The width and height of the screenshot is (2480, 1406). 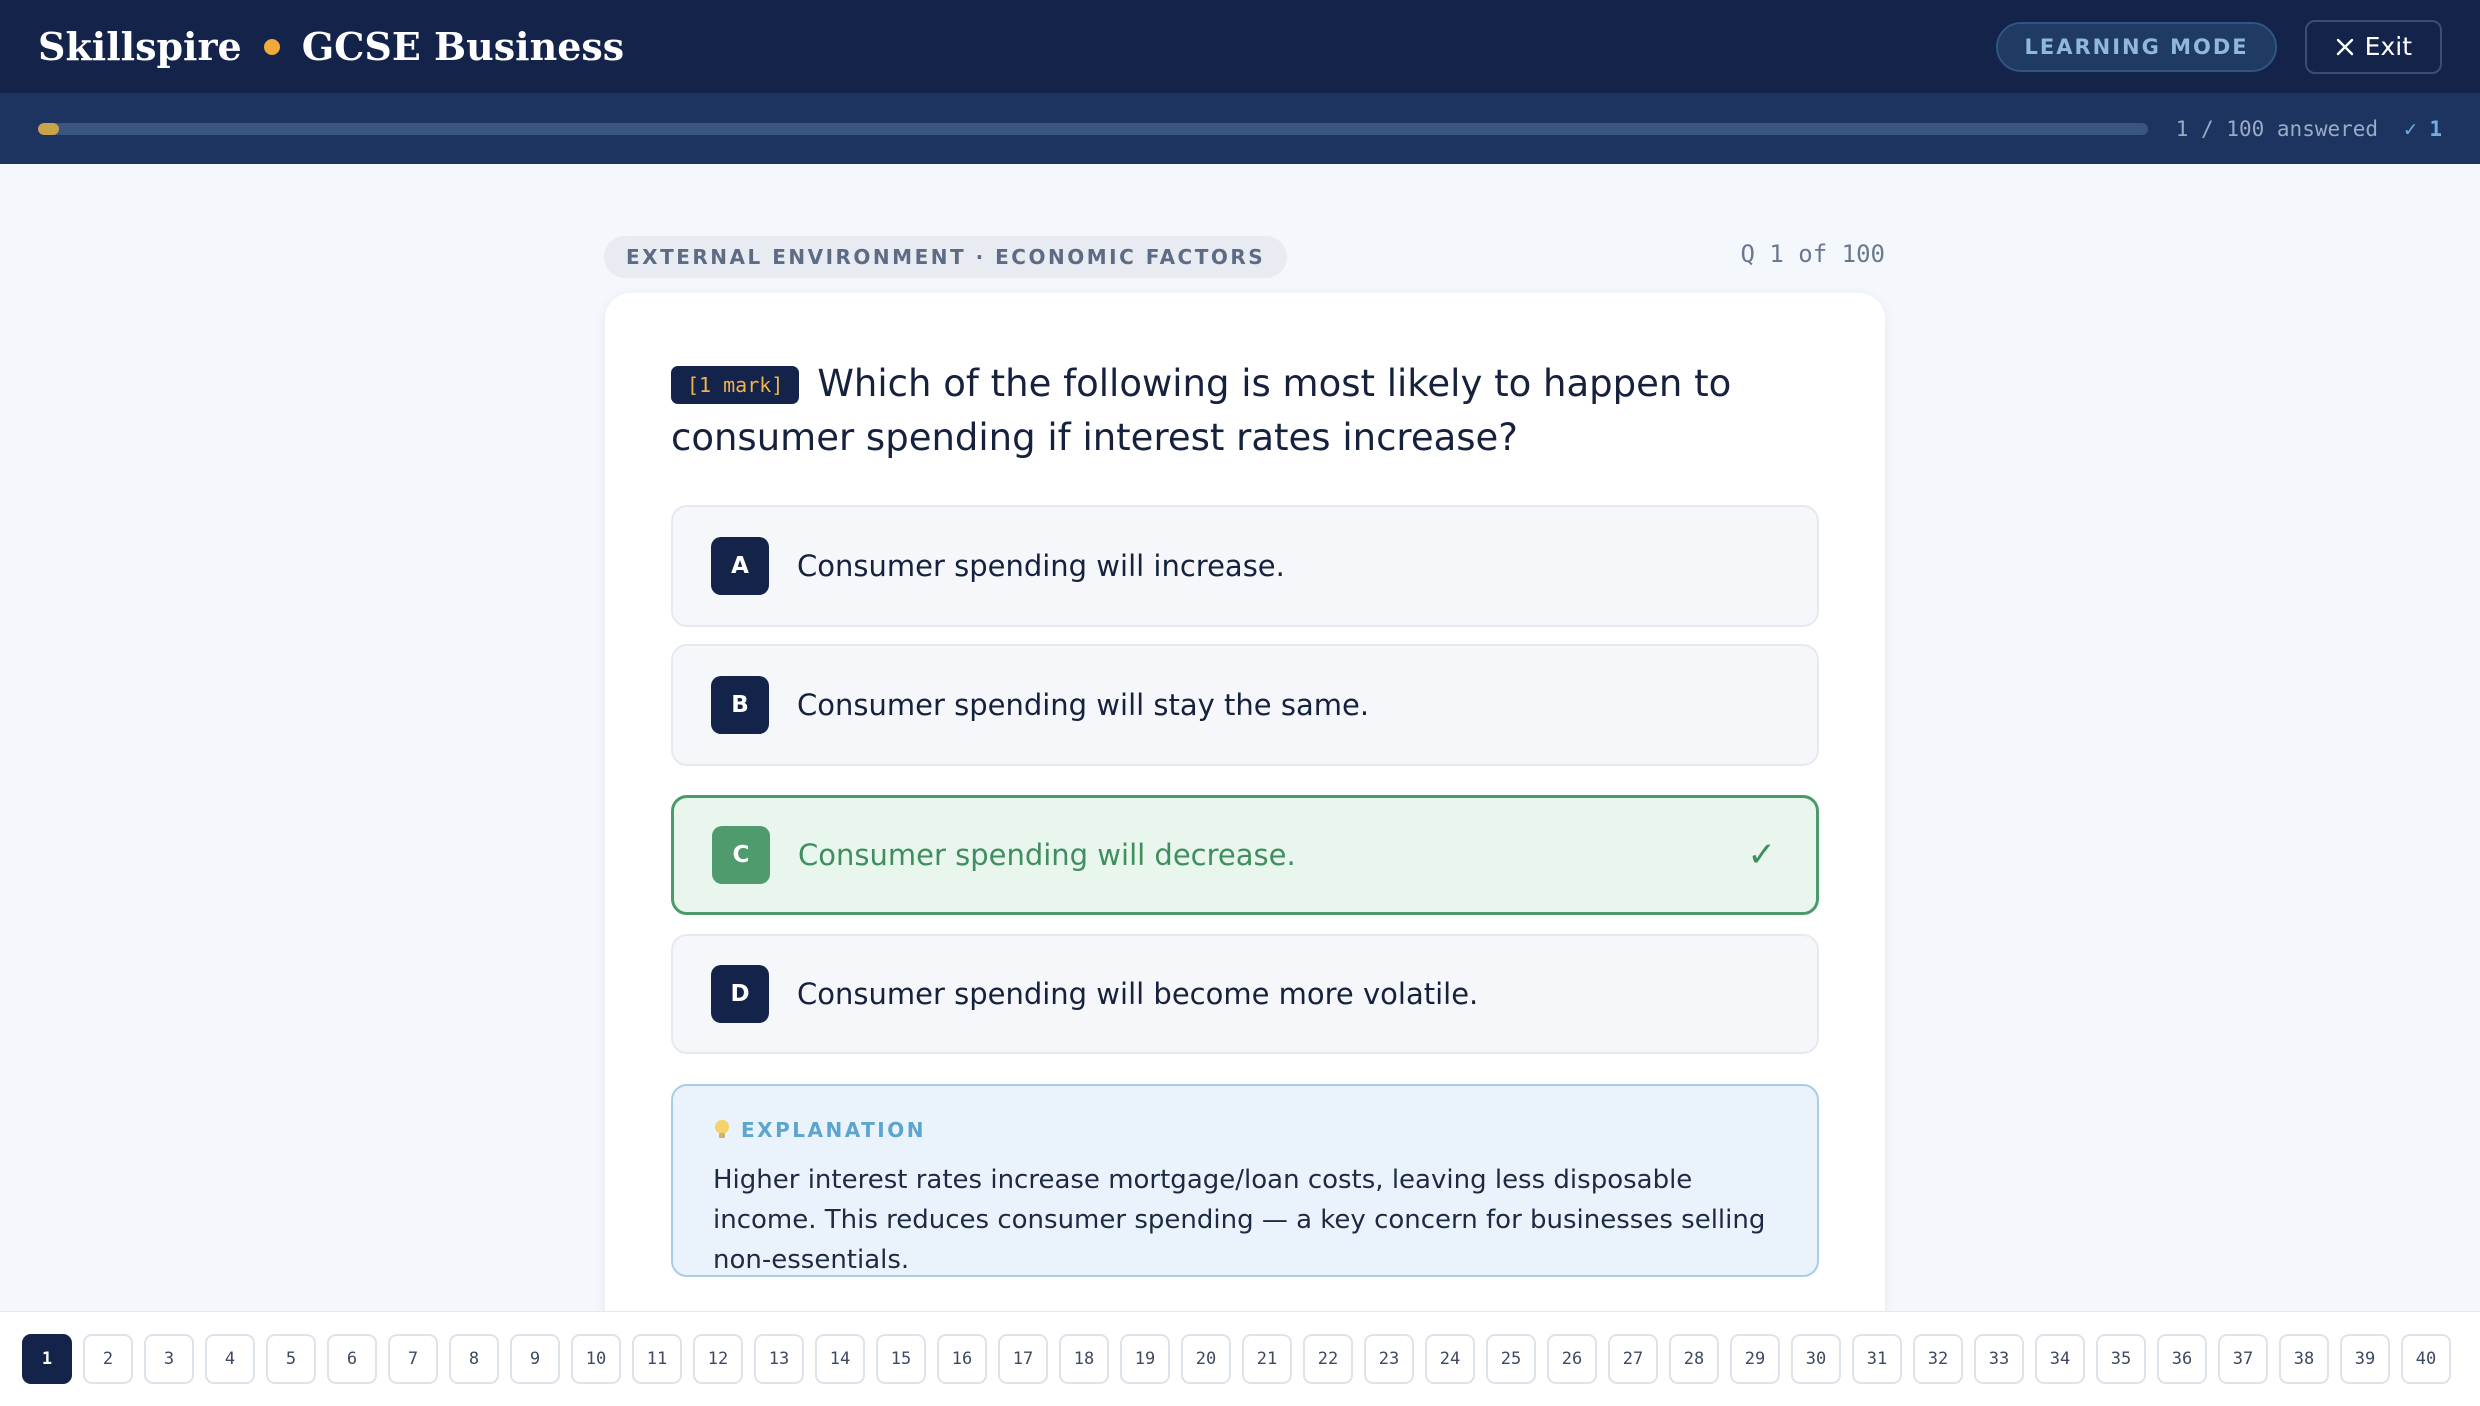 What do you see at coordinates (1083, 705) in the screenshot?
I see `option-text: Consumer spending will stay the same.` at bounding box center [1083, 705].